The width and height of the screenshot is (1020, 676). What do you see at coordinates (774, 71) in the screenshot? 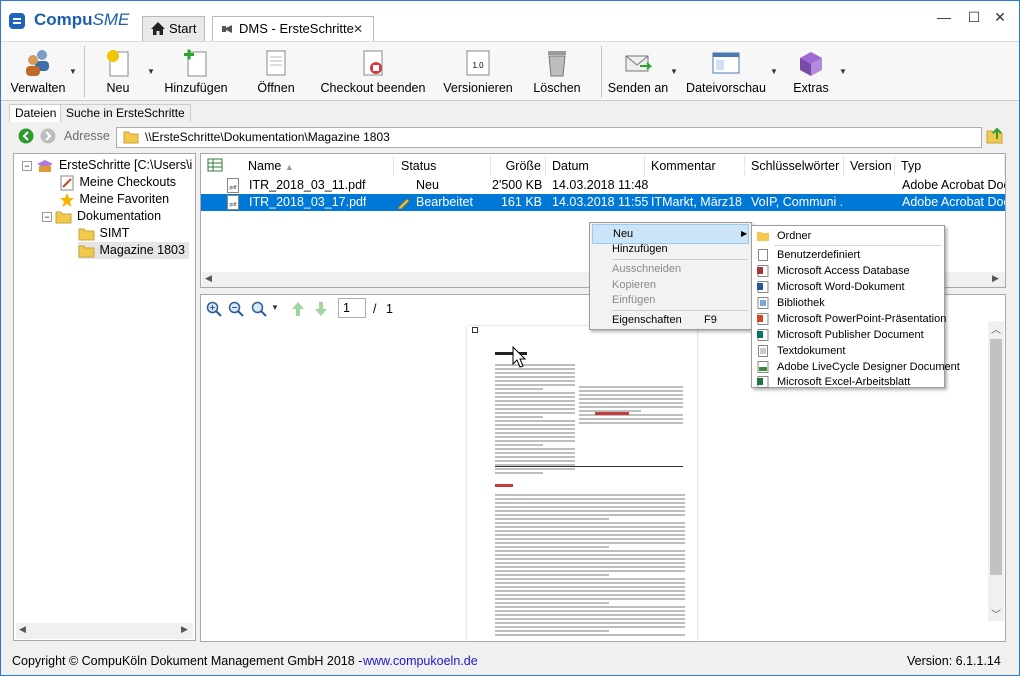
I see `dateivorschau-dropdown-icon: ▼` at bounding box center [774, 71].